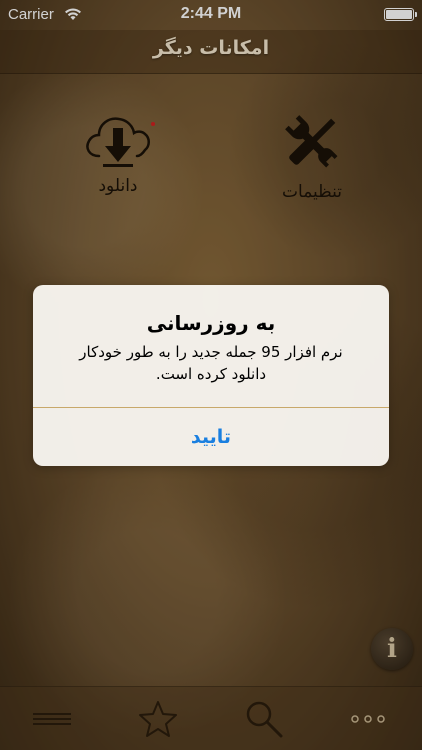  I want to click on confirm-button: تایید, so click(211, 437).